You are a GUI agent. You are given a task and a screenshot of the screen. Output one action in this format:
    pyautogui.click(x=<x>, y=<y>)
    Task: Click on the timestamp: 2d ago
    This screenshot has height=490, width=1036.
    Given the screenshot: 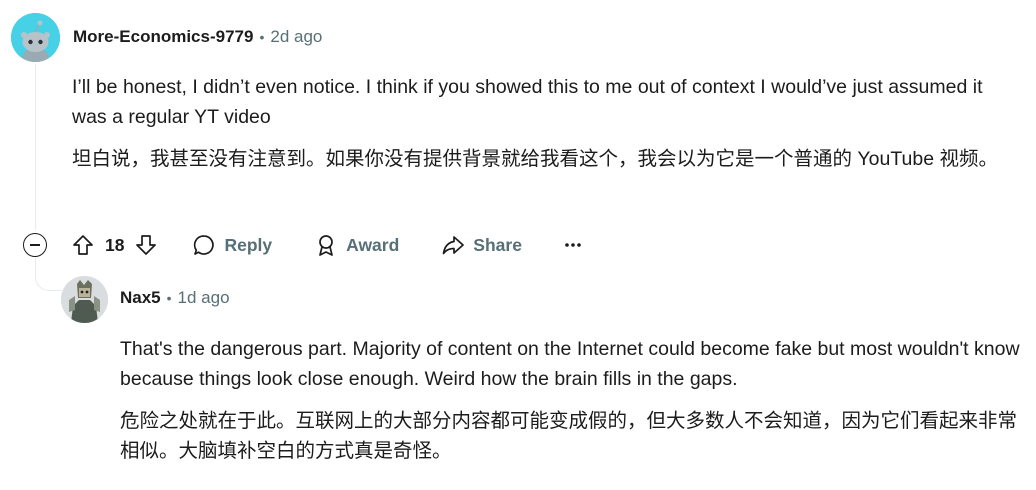 What is the action you would take?
    pyautogui.click(x=296, y=37)
    